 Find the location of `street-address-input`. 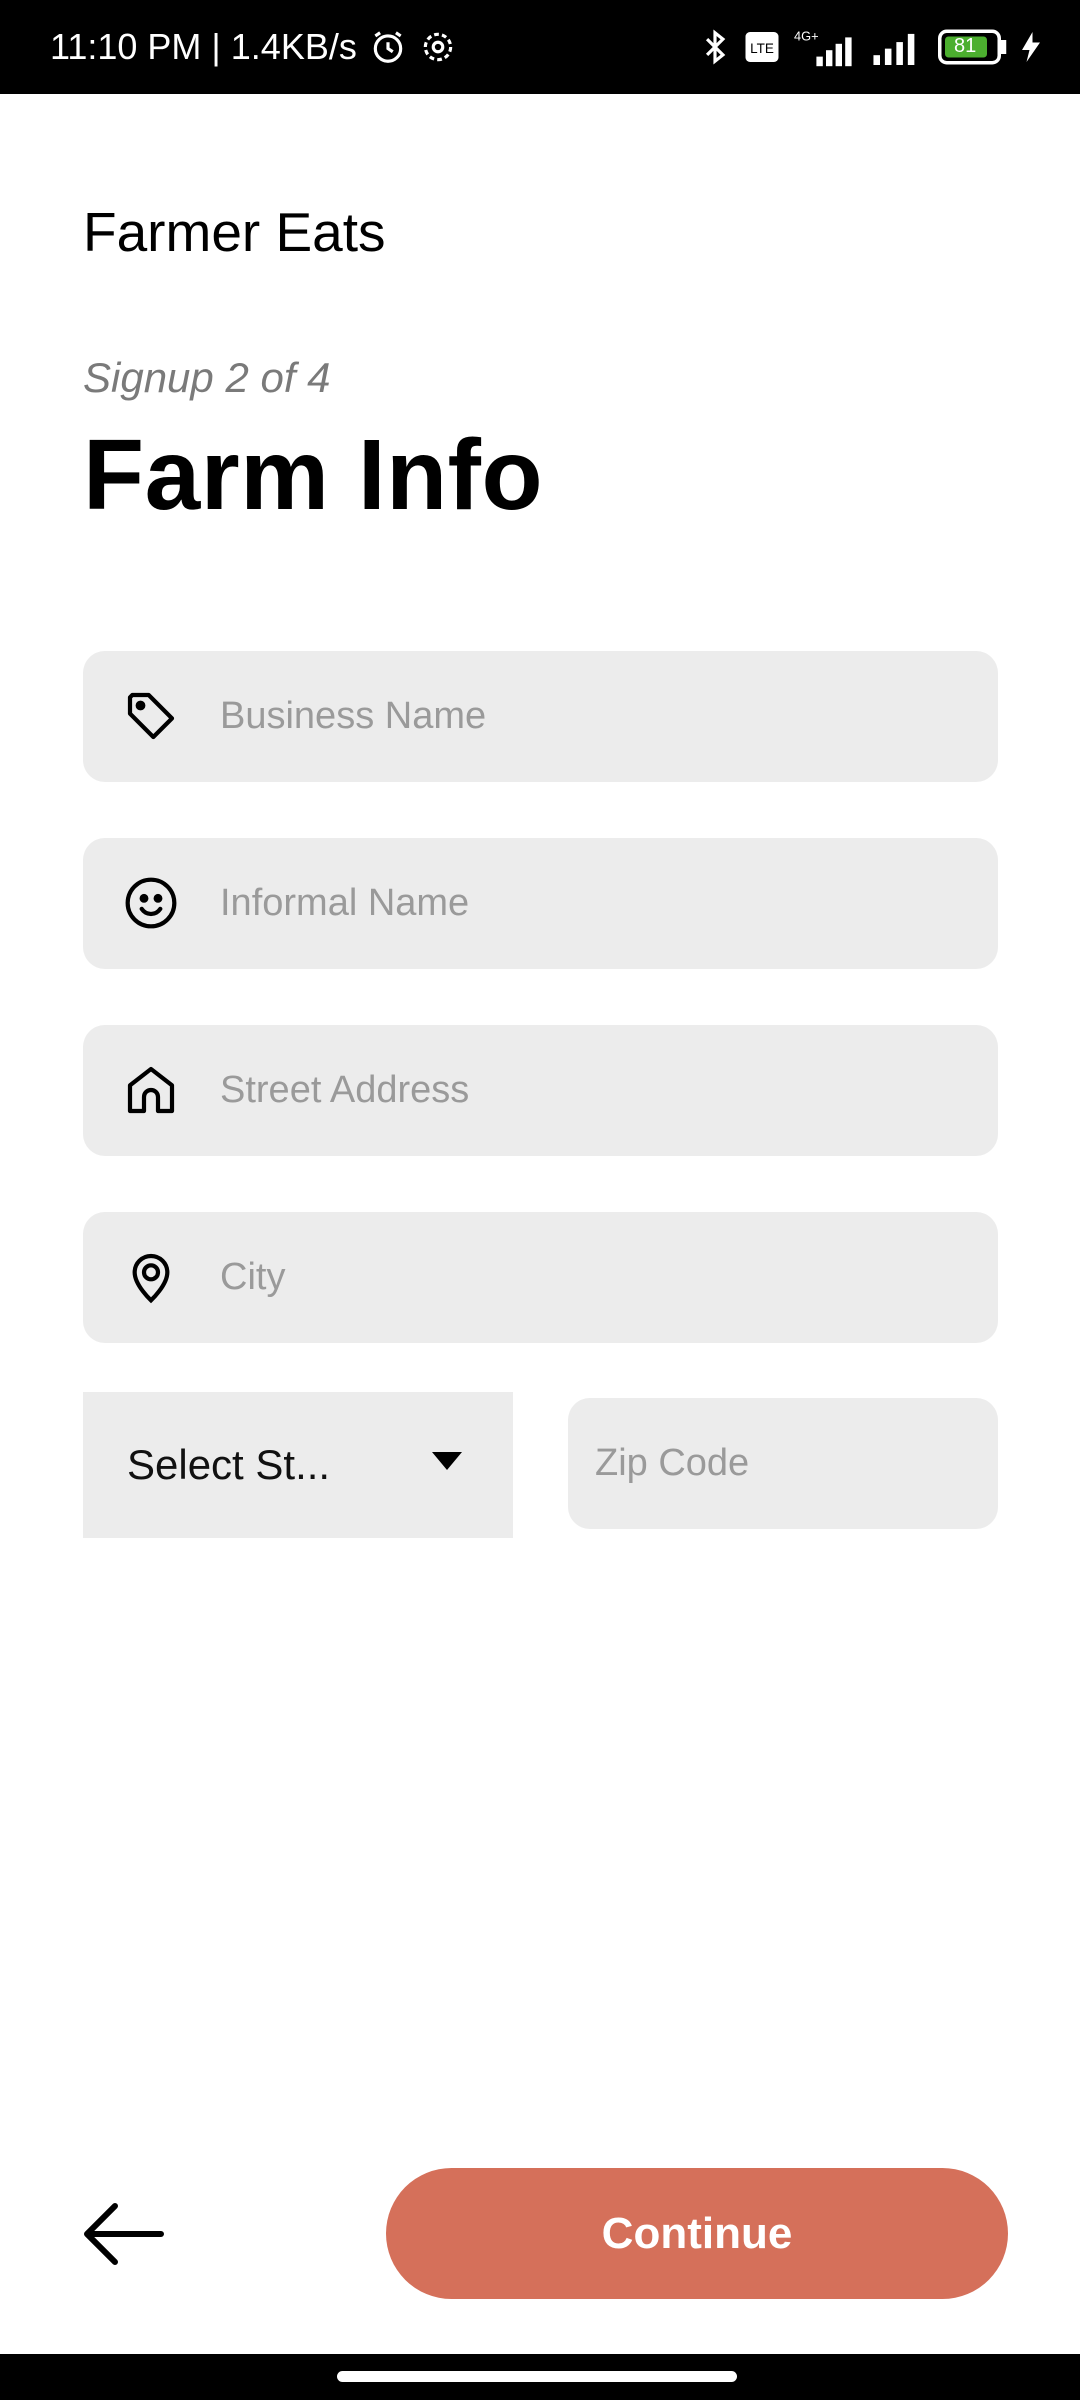

street-address-input is located at coordinates (540, 1090).